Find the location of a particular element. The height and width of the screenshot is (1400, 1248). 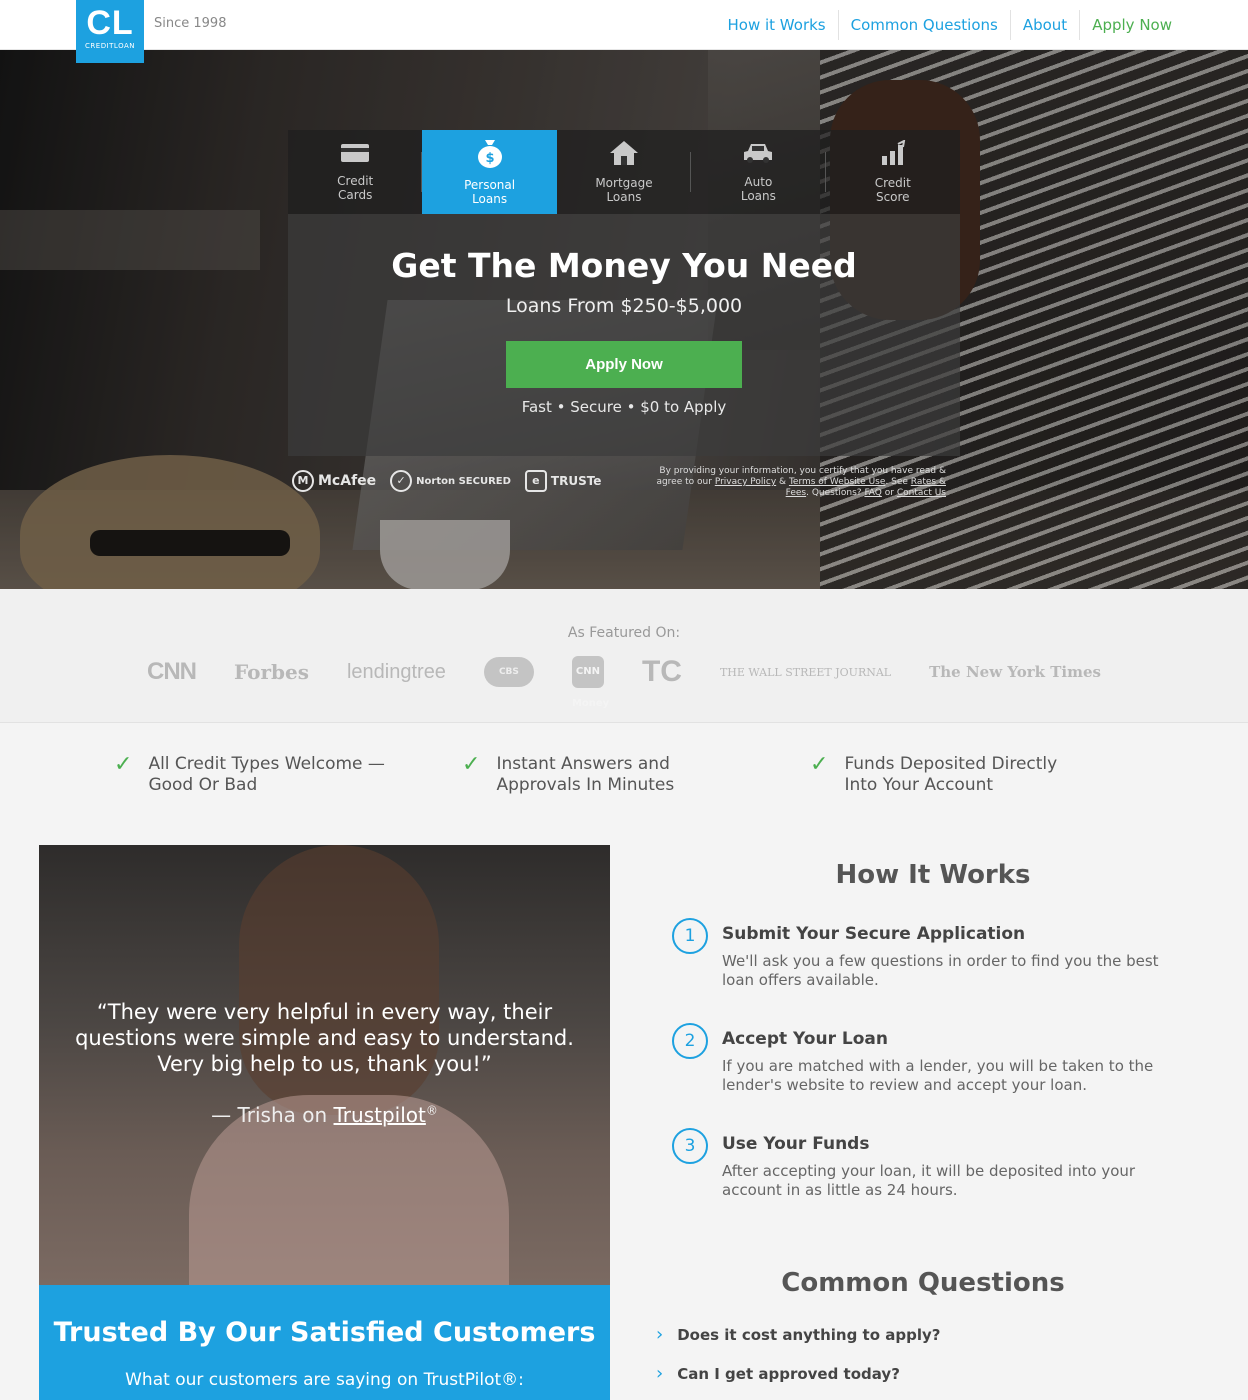

lendingtree-logo: lendingtree is located at coordinates (396, 671).